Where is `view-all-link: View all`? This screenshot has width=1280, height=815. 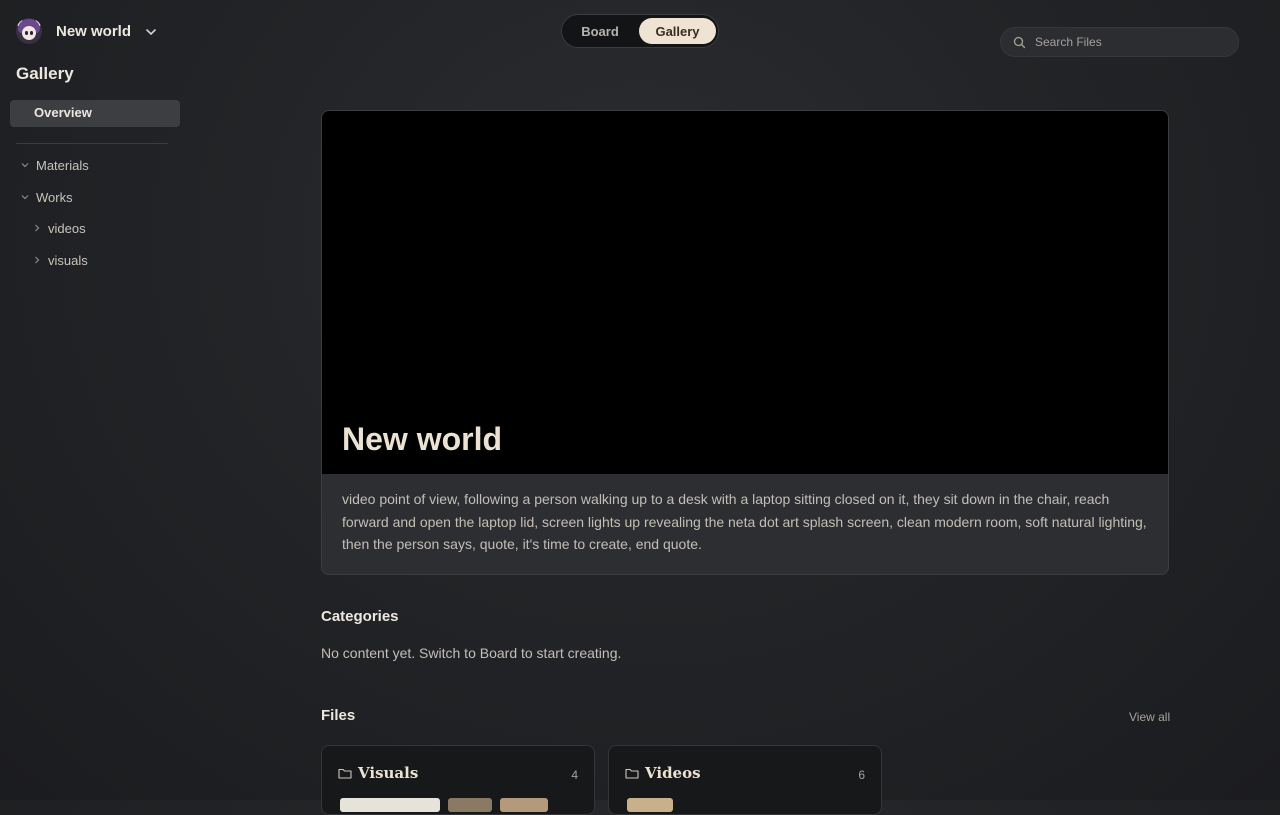 view-all-link: View all is located at coordinates (1149, 717).